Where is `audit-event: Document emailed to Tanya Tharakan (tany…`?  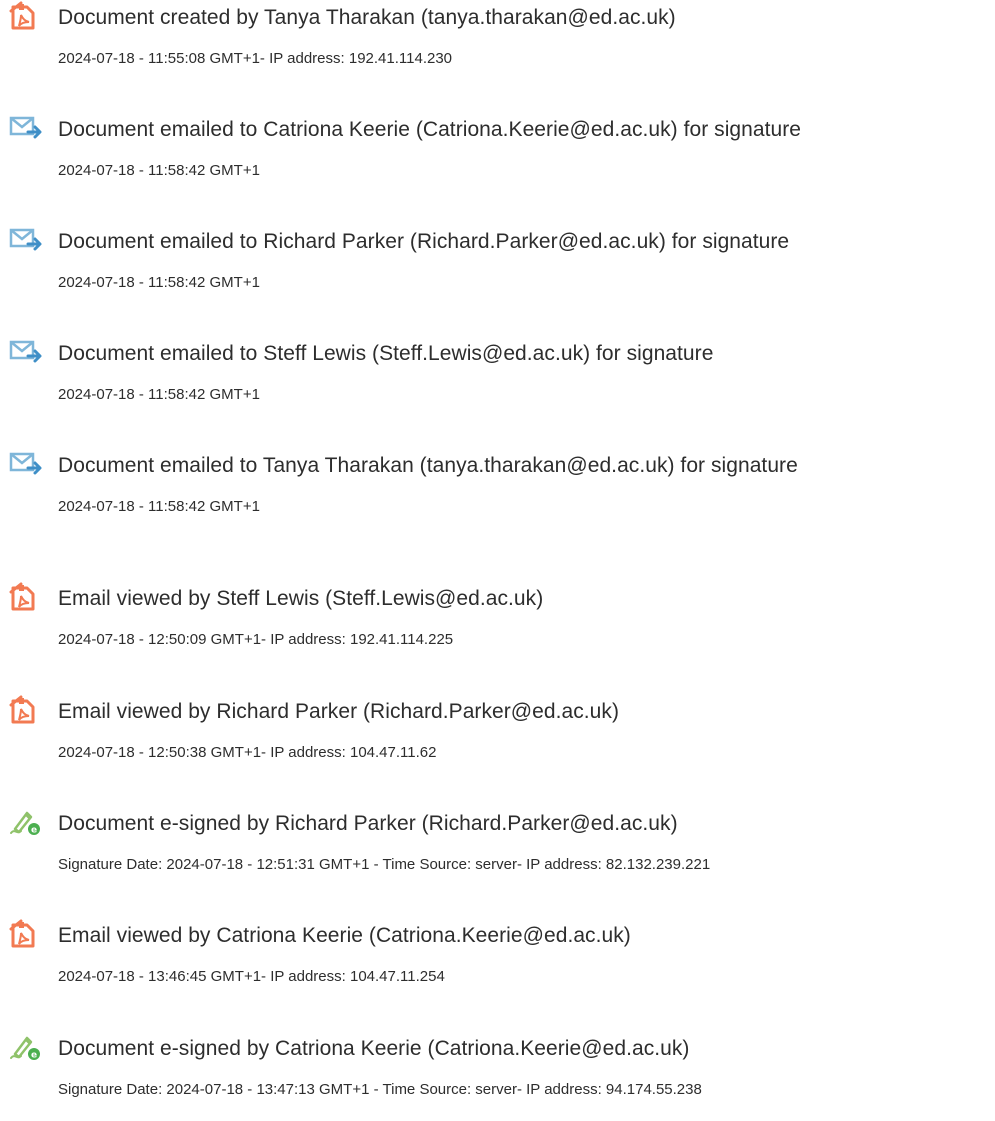 audit-event: Document emailed to Tanya Tharakan (tany… is located at coordinates (497, 493).